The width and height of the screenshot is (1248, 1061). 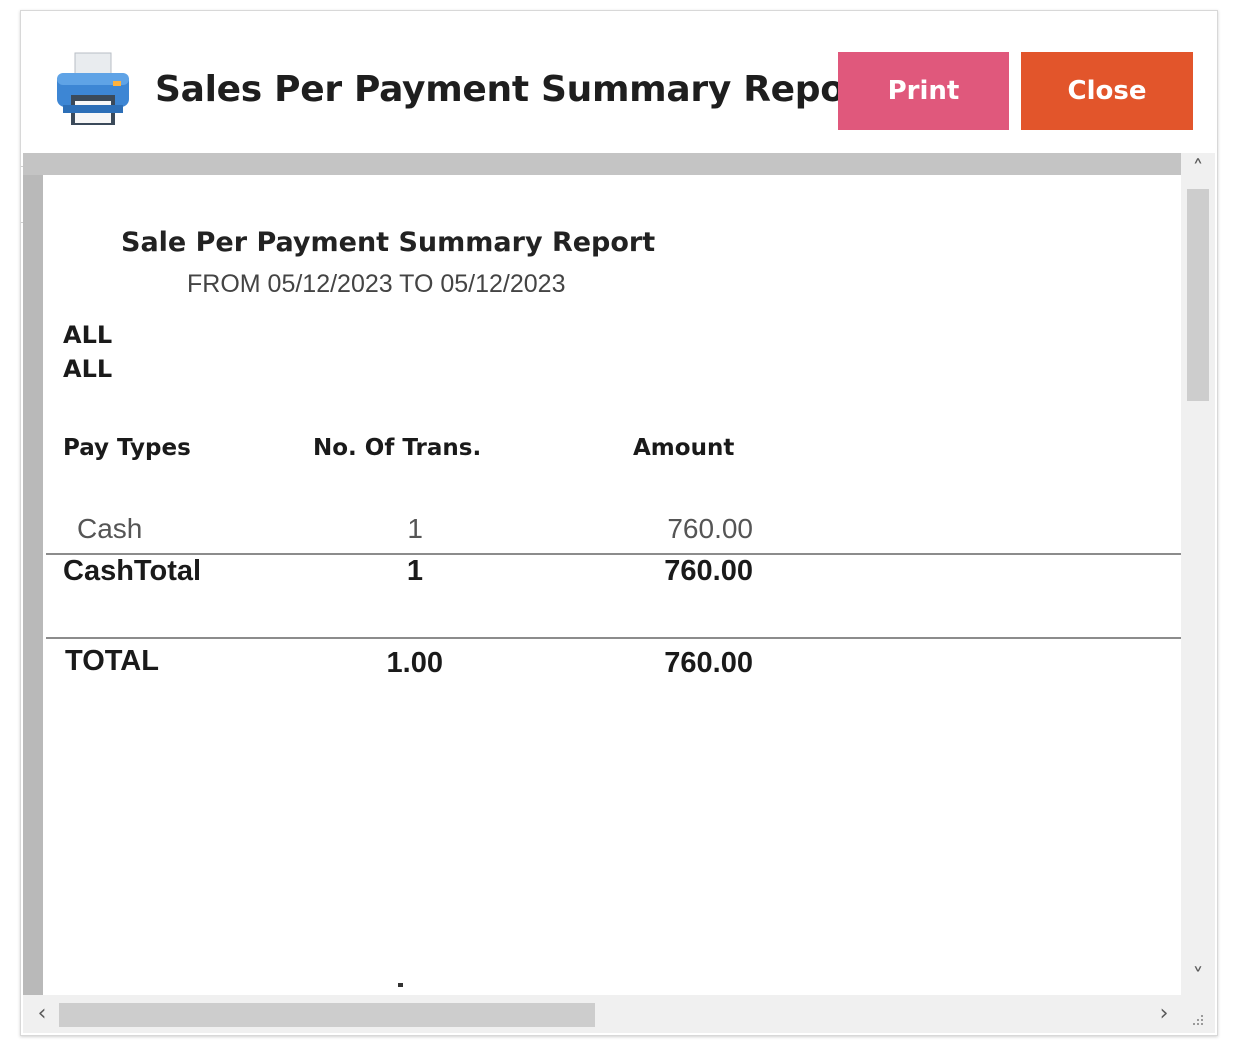 What do you see at coordinates (1198, 170) in the screenshot?
I see `chevron-up-icon: ˄` at bounding box center [1198, 170].